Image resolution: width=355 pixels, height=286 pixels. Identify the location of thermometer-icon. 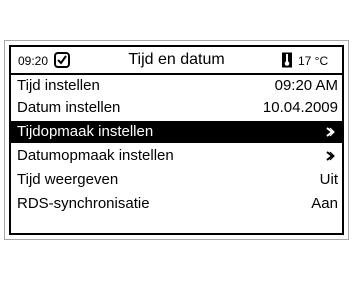
(287, 60).